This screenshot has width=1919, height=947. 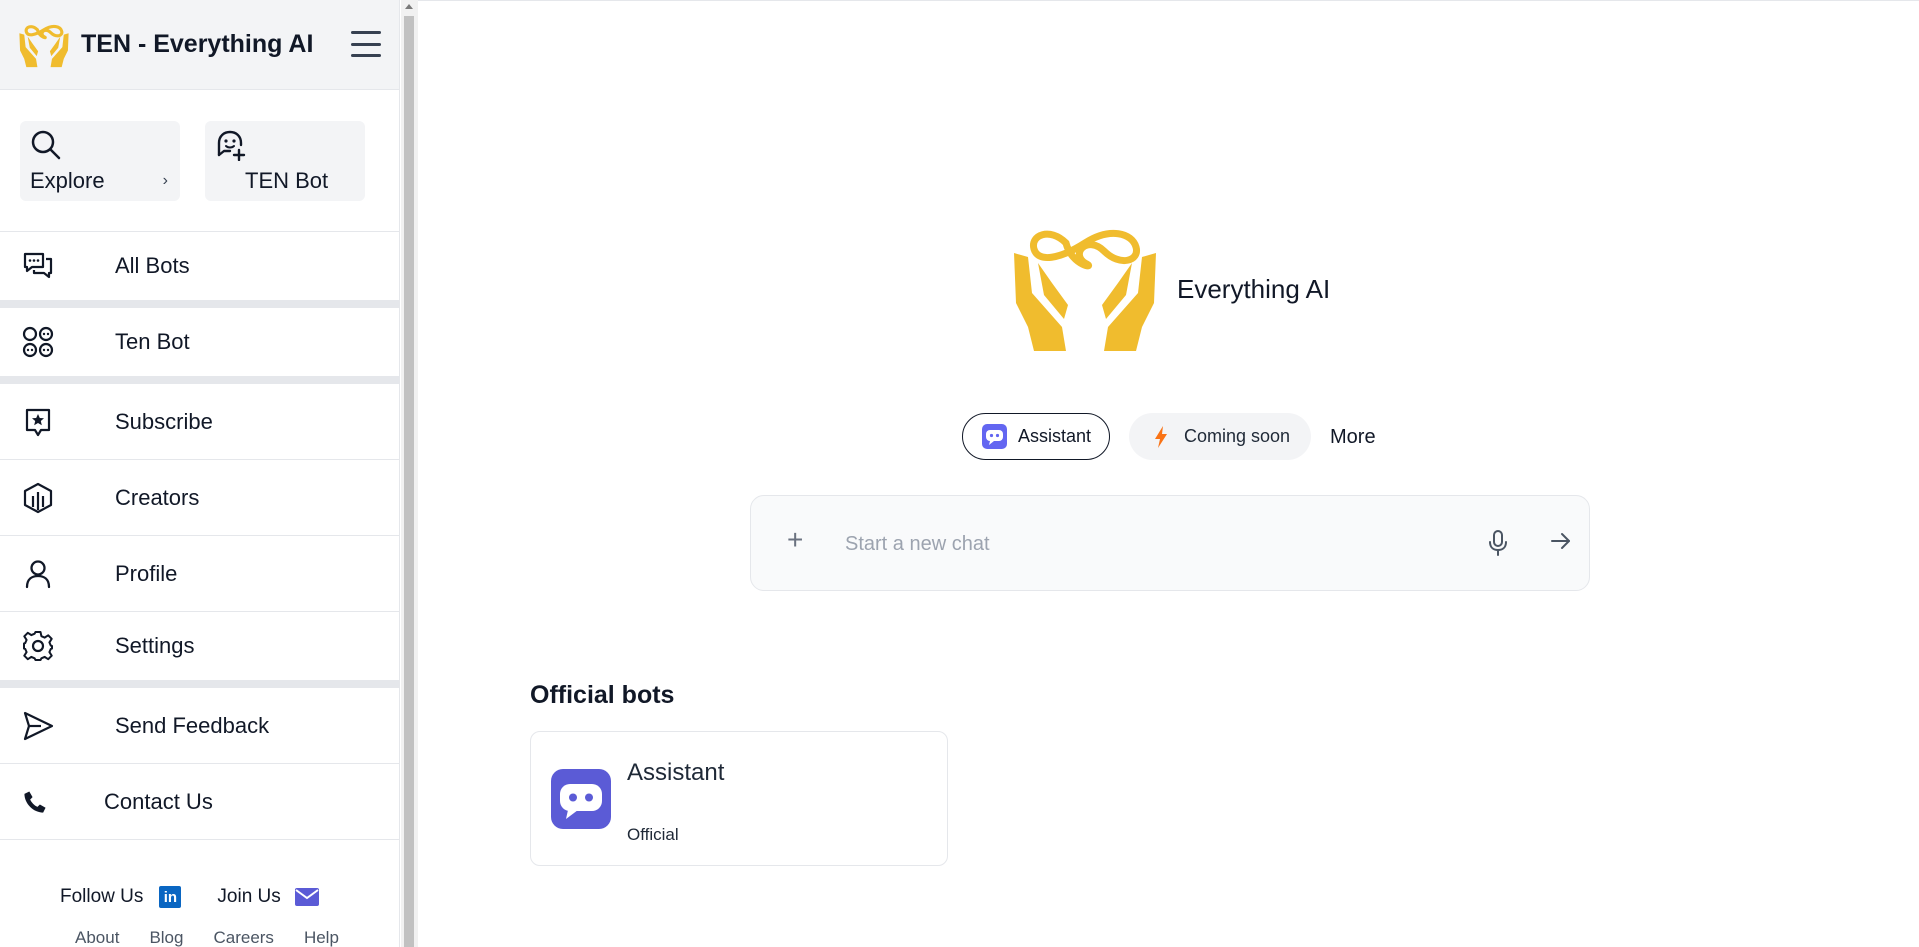 What do you see at coordinates (199, 161) in the screenshot?
I see `quick-actions: Explore › TEN Bot` at bounding box center [199, 161].